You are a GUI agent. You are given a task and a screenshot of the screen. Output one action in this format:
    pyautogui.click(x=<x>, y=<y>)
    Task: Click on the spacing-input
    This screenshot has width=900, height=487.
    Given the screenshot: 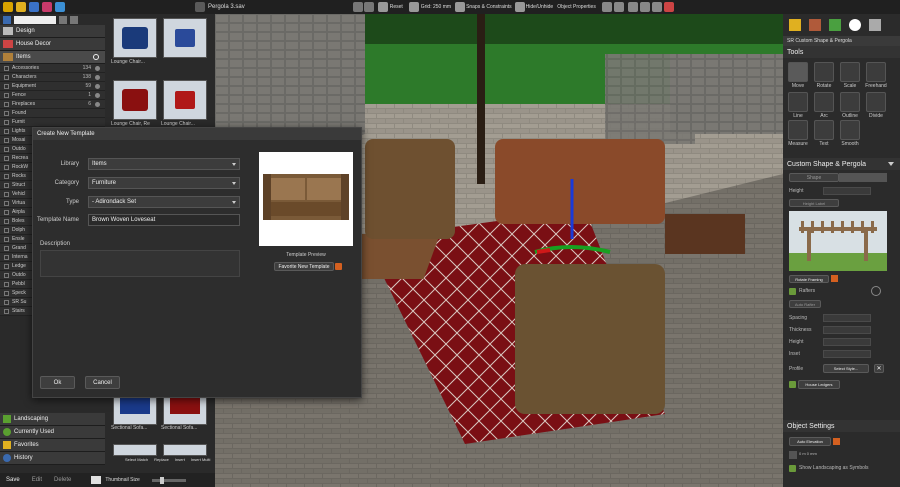 What is the action you would take?
    pyautogui.click(x=847, y=318)
    